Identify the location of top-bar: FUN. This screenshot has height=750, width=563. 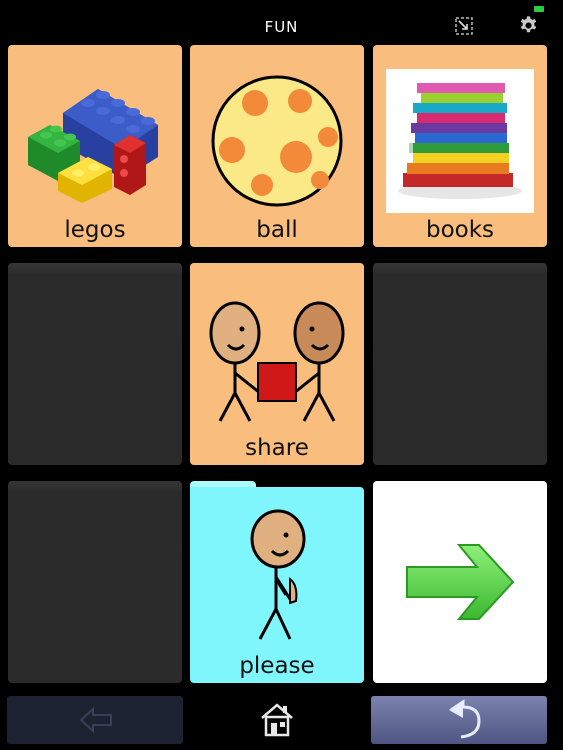
(281, 22).